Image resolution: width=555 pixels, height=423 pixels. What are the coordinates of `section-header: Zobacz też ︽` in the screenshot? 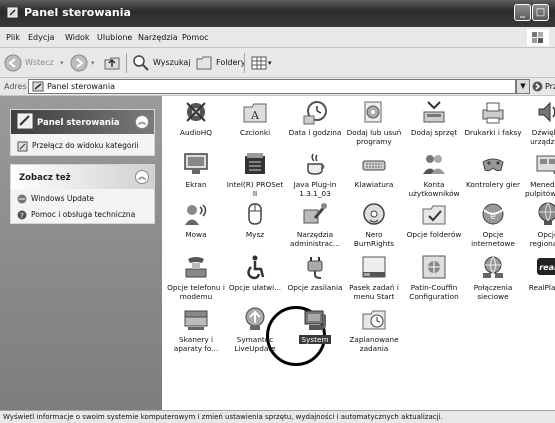 It's located at (82, 177).